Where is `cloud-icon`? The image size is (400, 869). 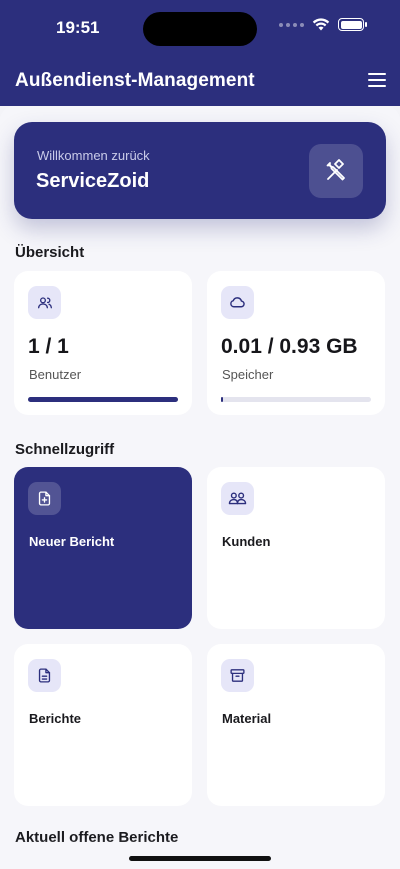 cloud-icon is located at coordinates (237, 302).